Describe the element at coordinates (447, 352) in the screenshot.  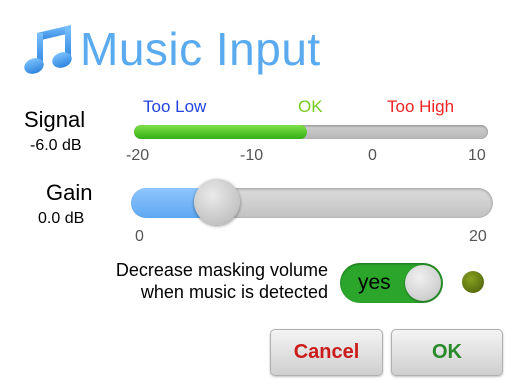
I see `ok-button: OK` at that location.